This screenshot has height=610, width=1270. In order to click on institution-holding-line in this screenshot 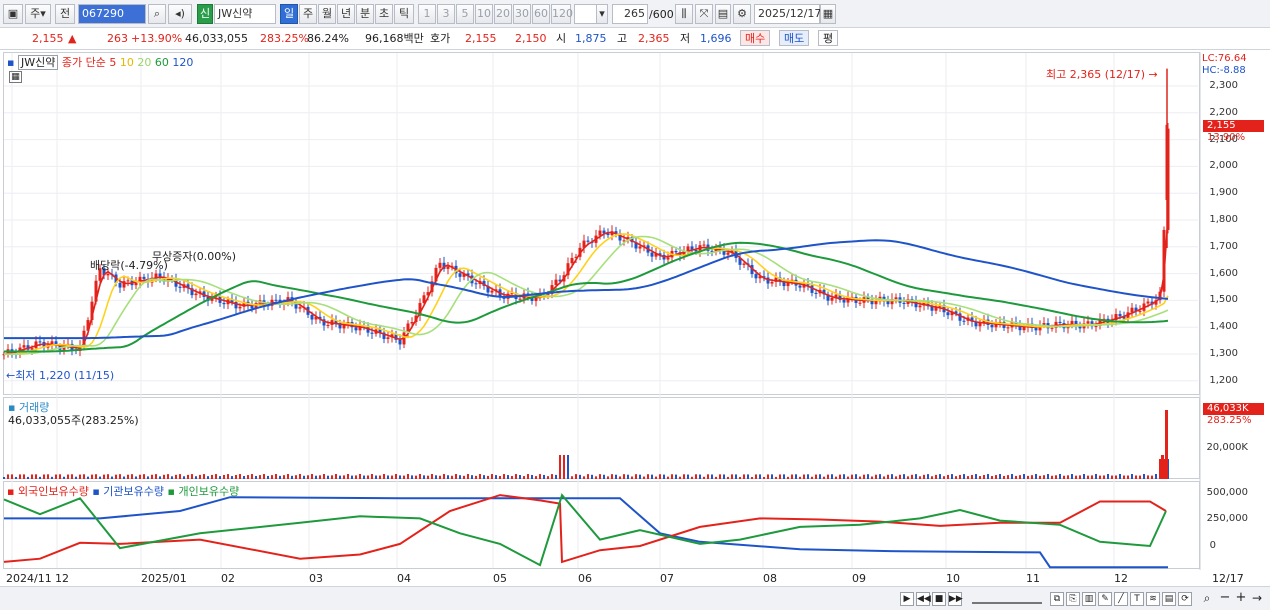, I will do `click(586, 532)`.